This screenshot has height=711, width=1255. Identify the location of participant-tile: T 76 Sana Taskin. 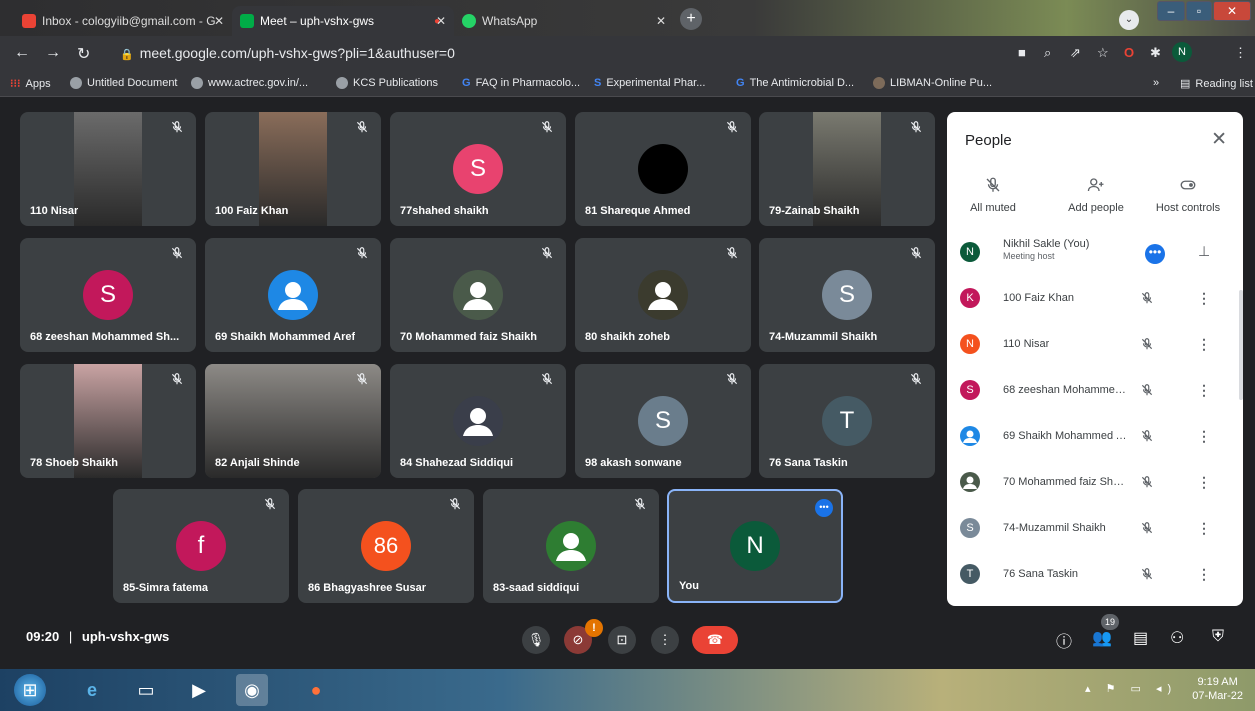
(847, 421).